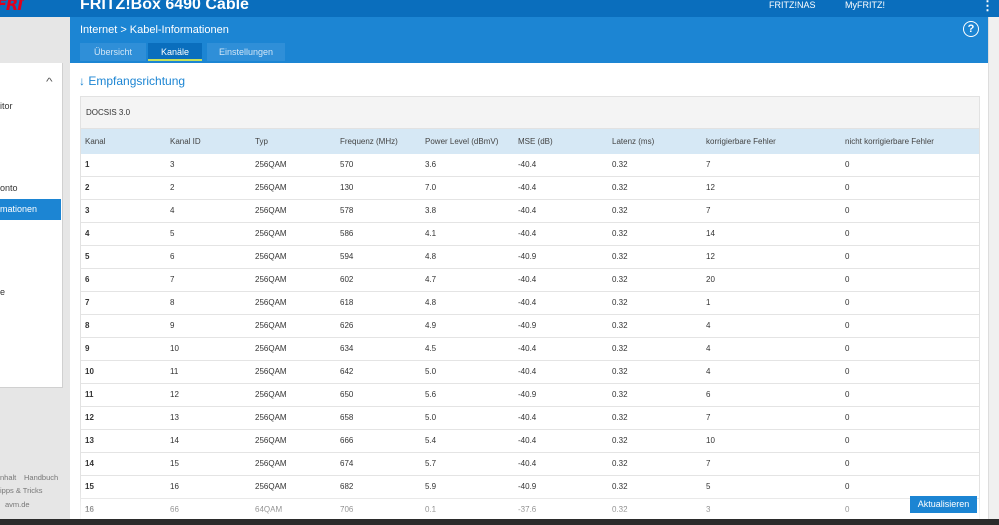 The height and width of the screenshot is (525, 999). What do you see at coordinates (89, 440) in the screenshot?
I see `table-cell: 13` at bounding box center [89, 440].